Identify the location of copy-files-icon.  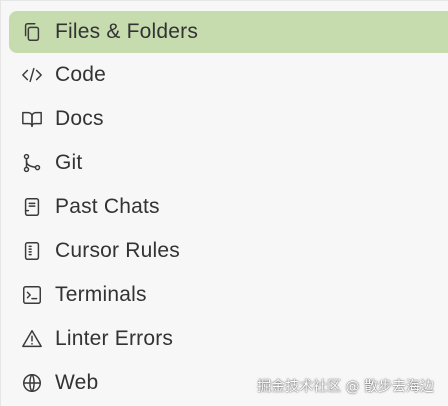
(32, 32).